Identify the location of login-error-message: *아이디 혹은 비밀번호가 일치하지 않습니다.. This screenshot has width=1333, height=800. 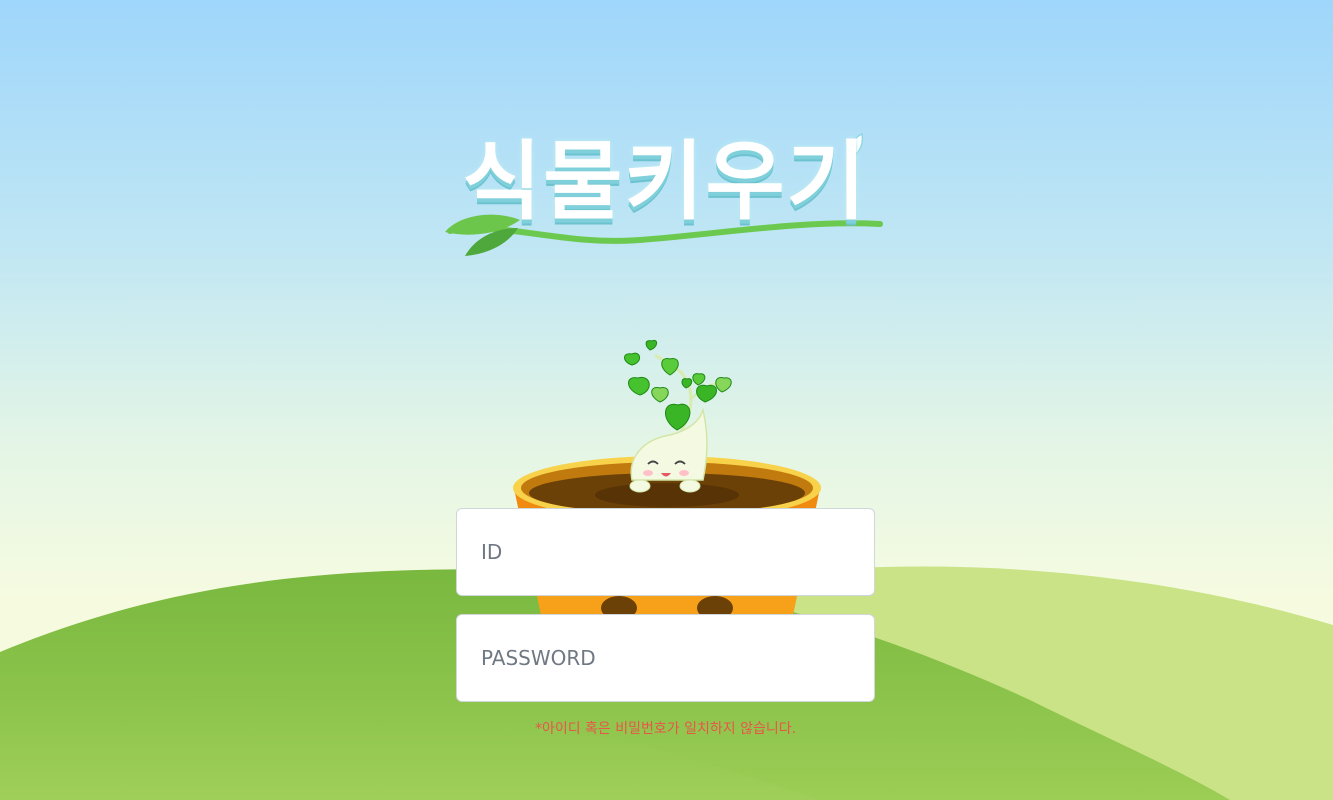
(665, 729).